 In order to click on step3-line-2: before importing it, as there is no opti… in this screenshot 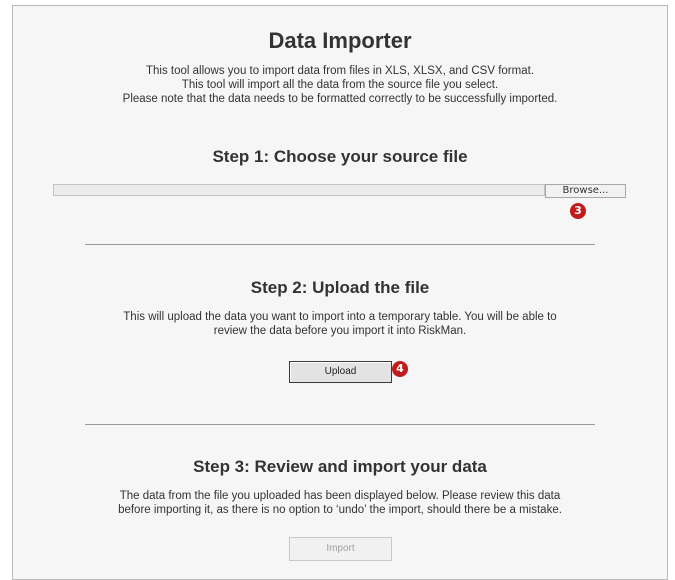, I will do `click(340, 510)`.